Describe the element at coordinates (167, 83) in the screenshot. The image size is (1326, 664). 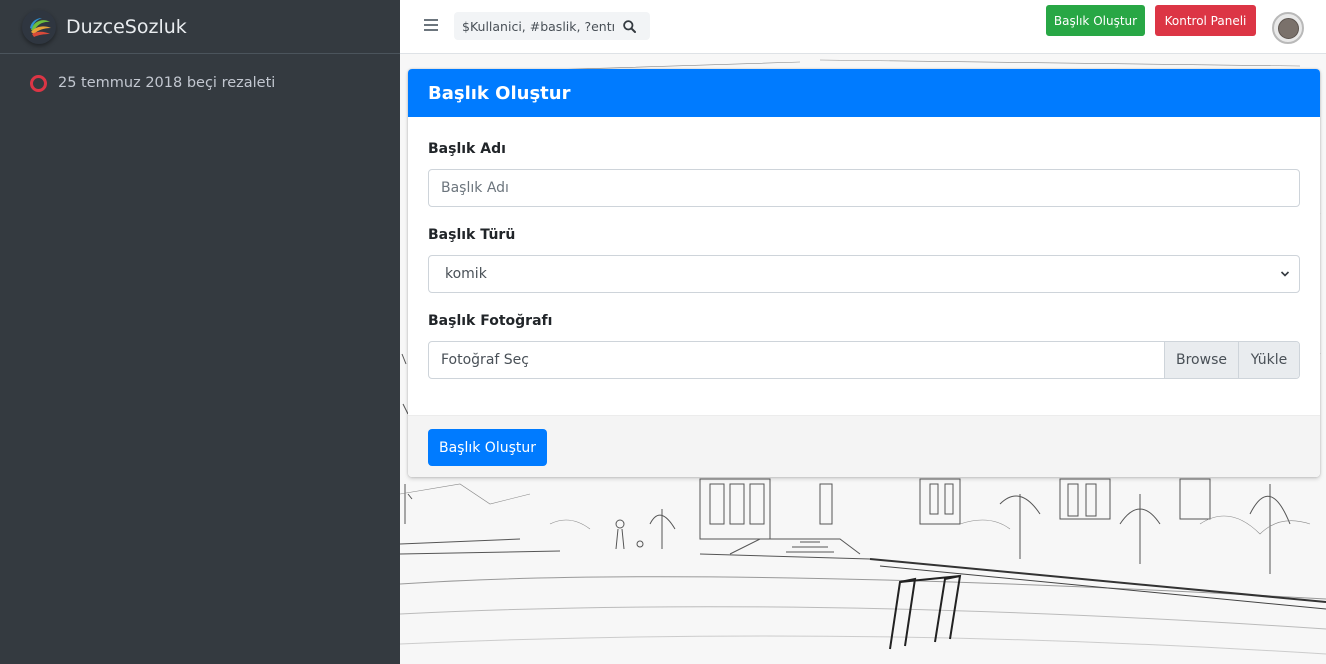
I see `sidebar-item-label: 25 temmuz 2018 beçi rezaleti` at that location.